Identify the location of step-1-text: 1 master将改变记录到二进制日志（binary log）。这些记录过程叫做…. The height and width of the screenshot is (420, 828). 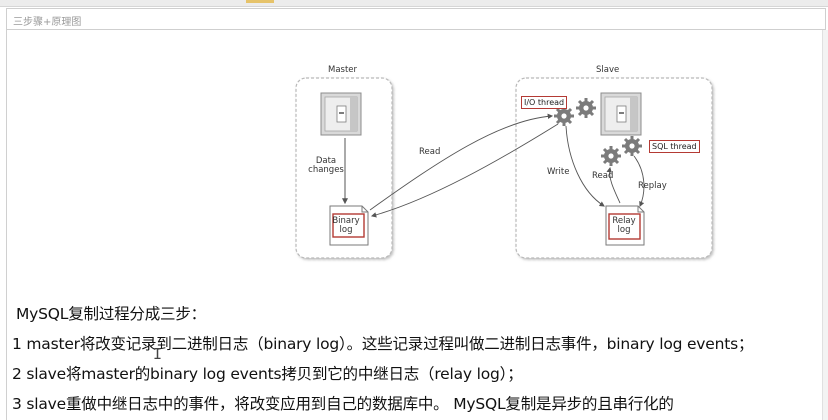
(383, 344).